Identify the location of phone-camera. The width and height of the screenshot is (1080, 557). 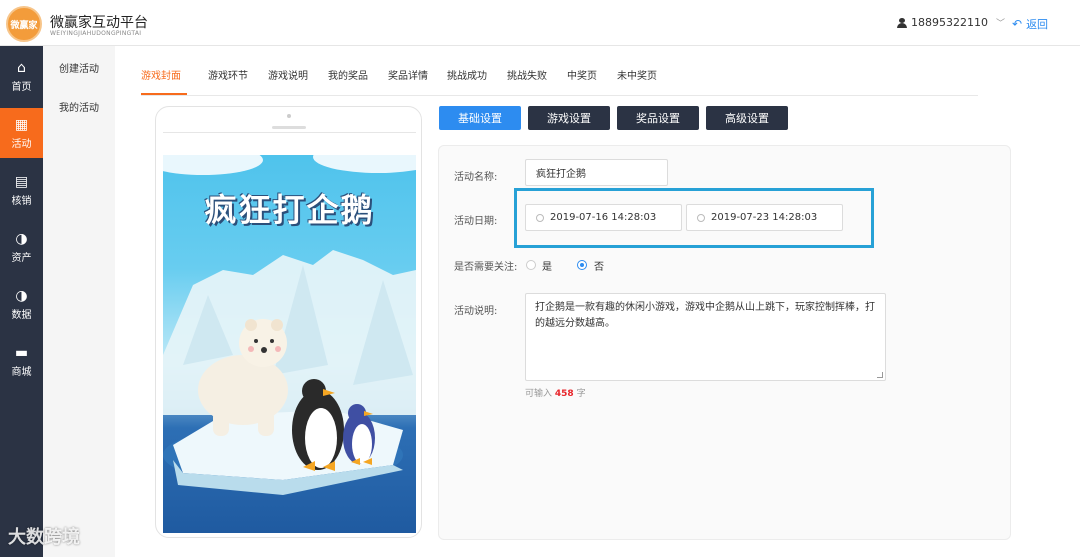
(289, 116).